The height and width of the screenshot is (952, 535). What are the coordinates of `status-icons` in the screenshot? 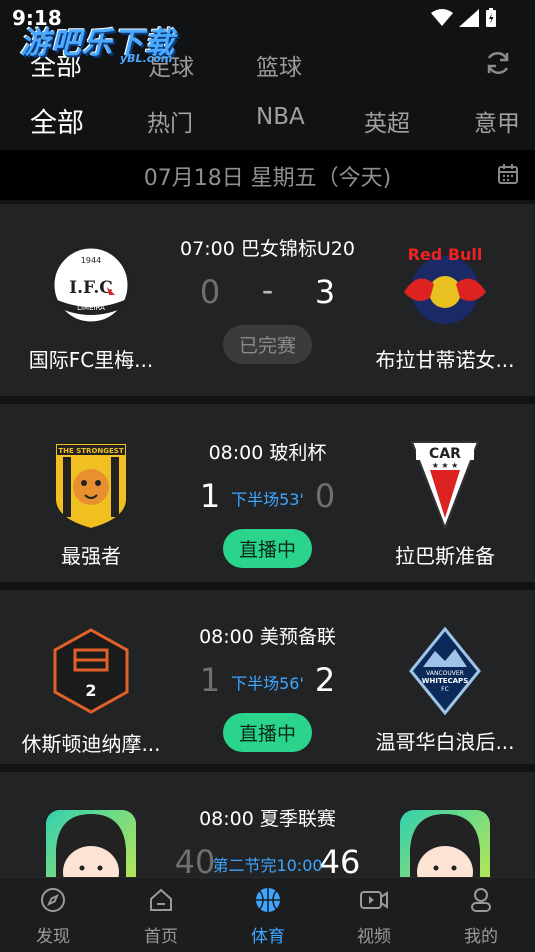 It's located at (464, 18).